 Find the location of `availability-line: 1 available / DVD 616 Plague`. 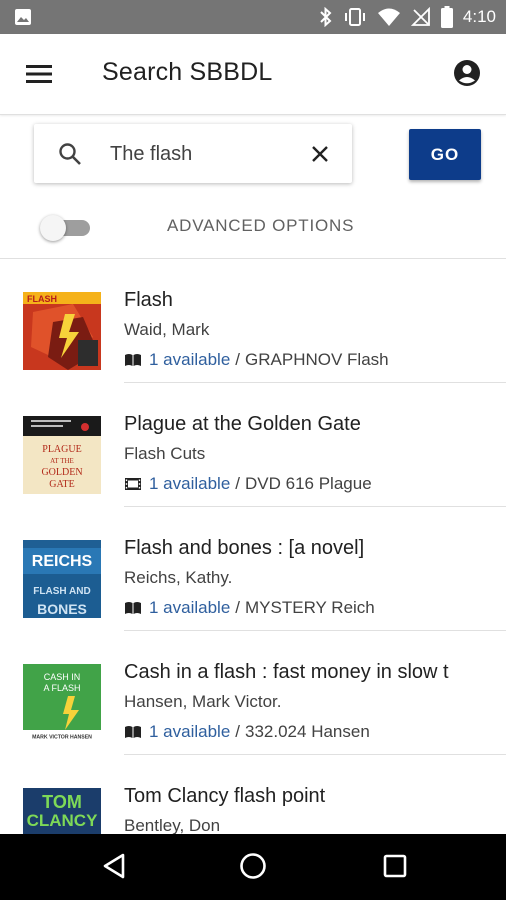

availability-line: 1 available / DVD 616 Plague is located at coordinates (248, 484).